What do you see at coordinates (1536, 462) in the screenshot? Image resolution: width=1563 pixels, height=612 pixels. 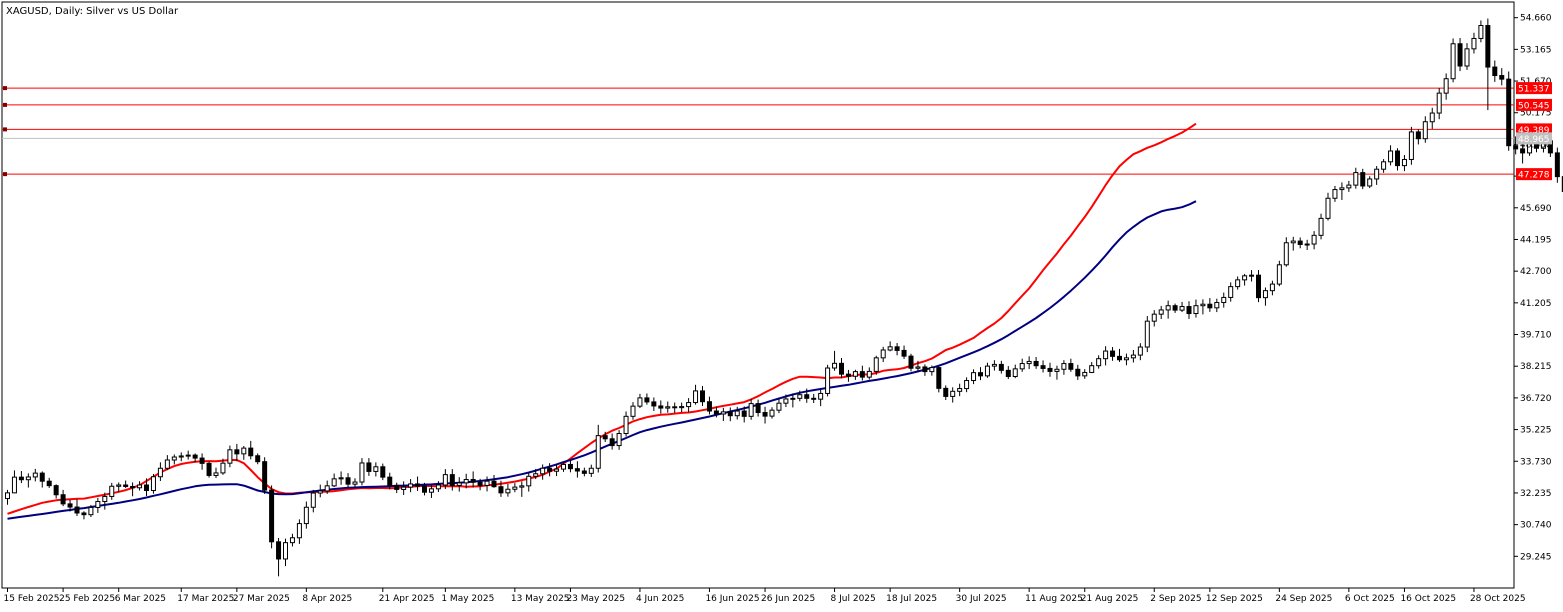 I see `y-tick-label: 33.730` at bounding box center [1536, 462].